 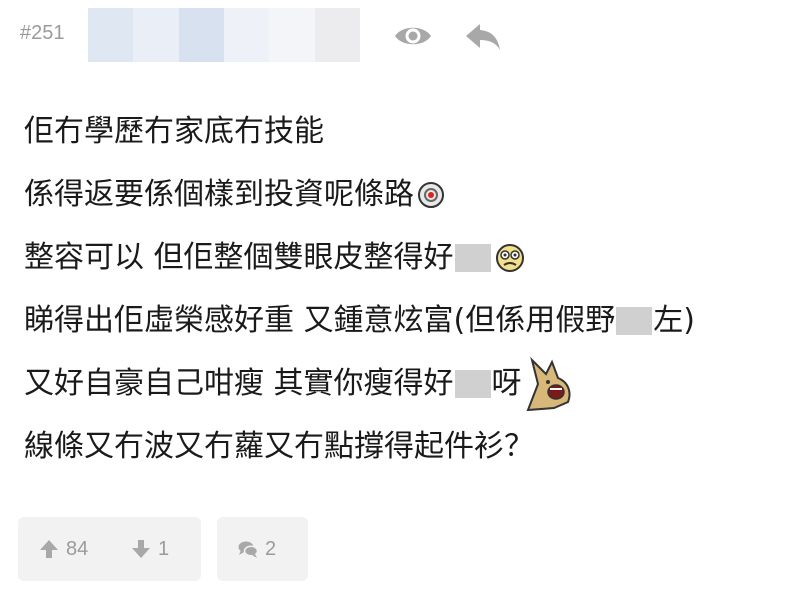 I want to click on laughing-dog-emoticon-icon, so click(x=548, y=383).